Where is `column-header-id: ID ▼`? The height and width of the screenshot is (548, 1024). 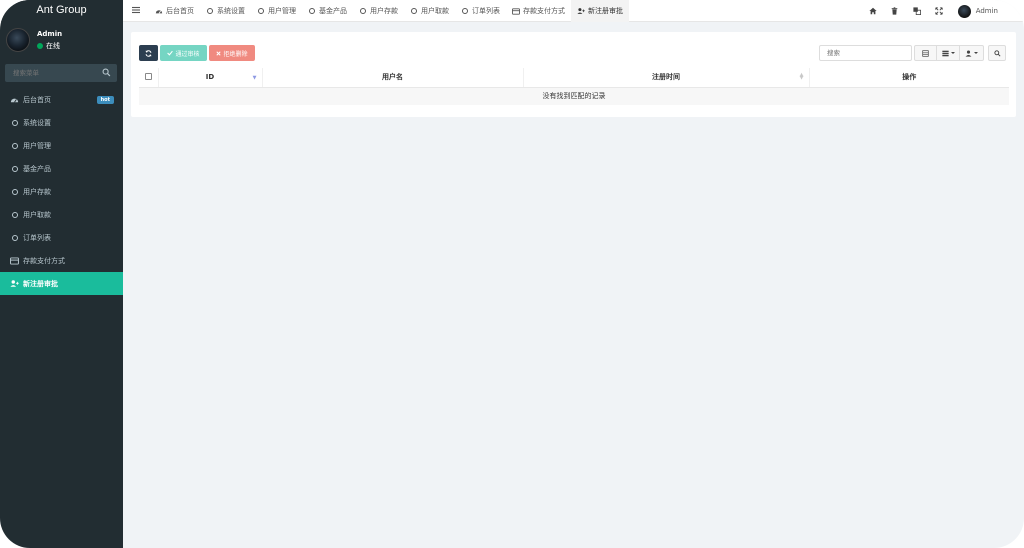
column-header-id: ID ▼ is located at coordinates (209, 78).